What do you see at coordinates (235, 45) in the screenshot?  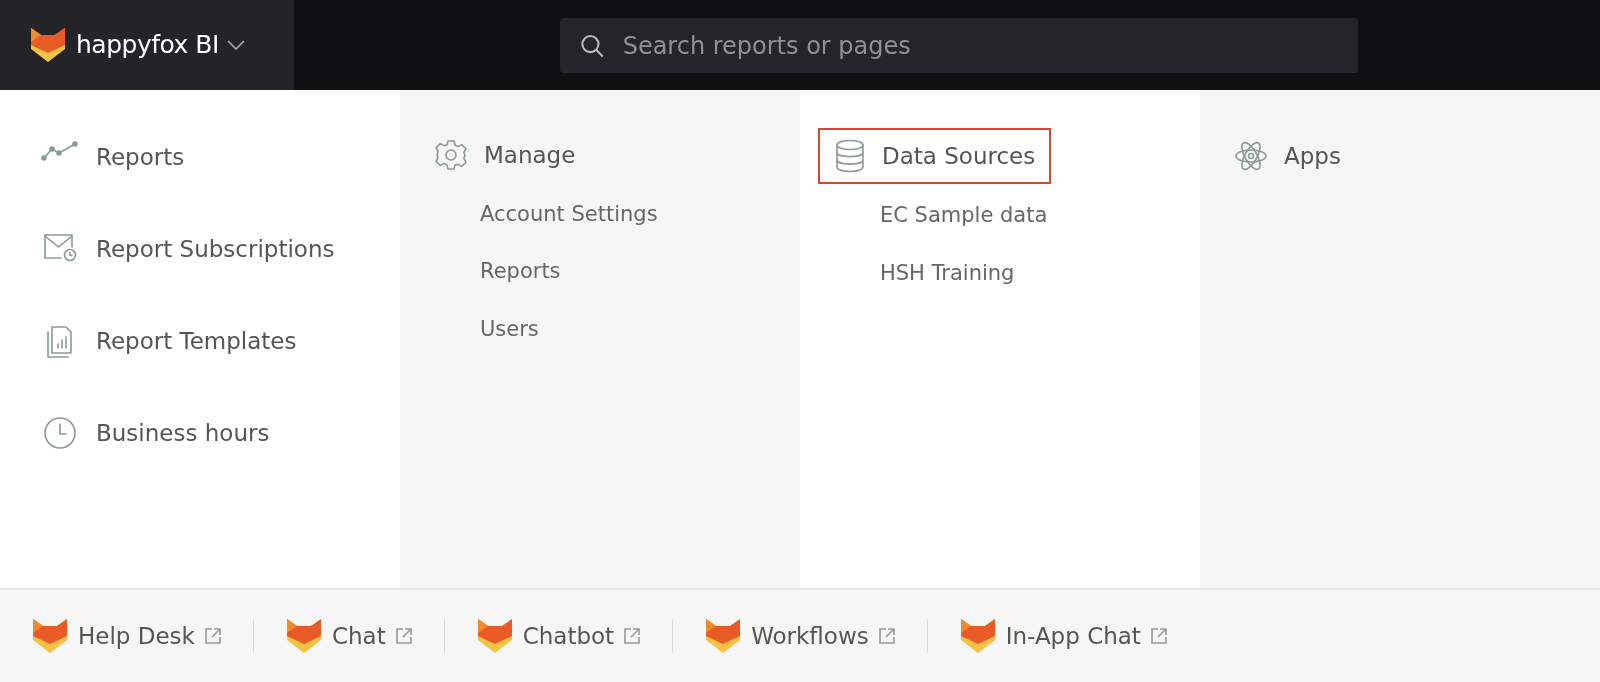 I see `caret-icon` at bounding box center [235, 45].